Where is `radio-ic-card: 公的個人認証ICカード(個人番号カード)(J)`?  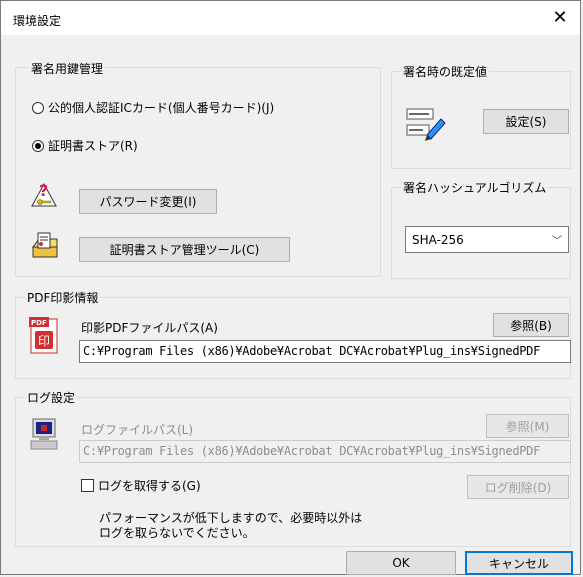
radio-ic-card: 公的個人認証ICカード(個人番号カード)(J) is located at coordinates (153, 107).